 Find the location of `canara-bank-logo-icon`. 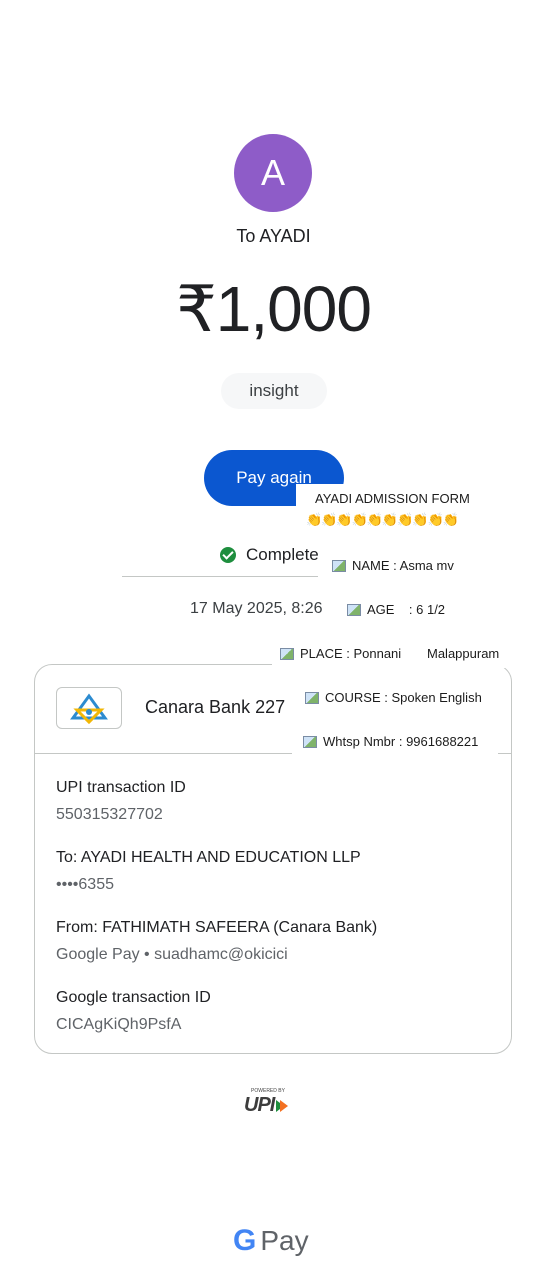

canara-bank-logo-icon is located at coordinates (89, 708).